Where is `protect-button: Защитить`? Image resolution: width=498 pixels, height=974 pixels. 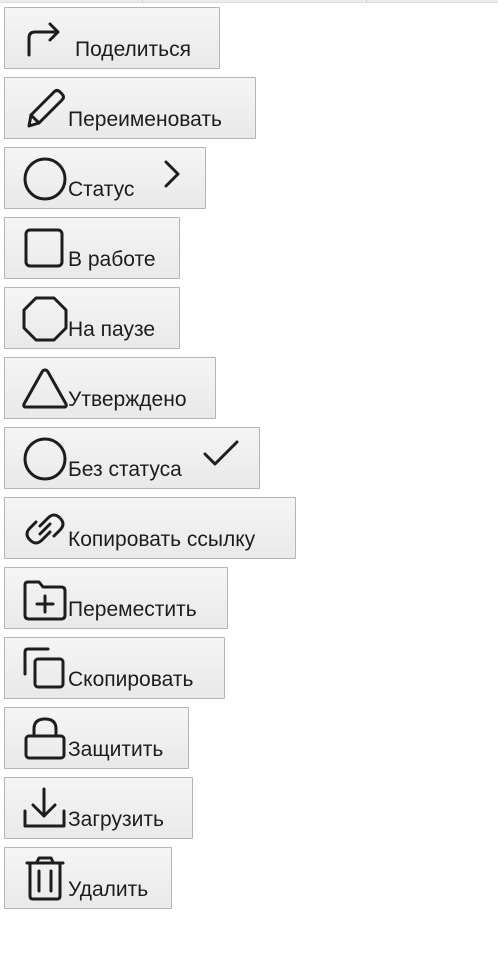
protect-button: Защитить is located at coordinates (96, 738).